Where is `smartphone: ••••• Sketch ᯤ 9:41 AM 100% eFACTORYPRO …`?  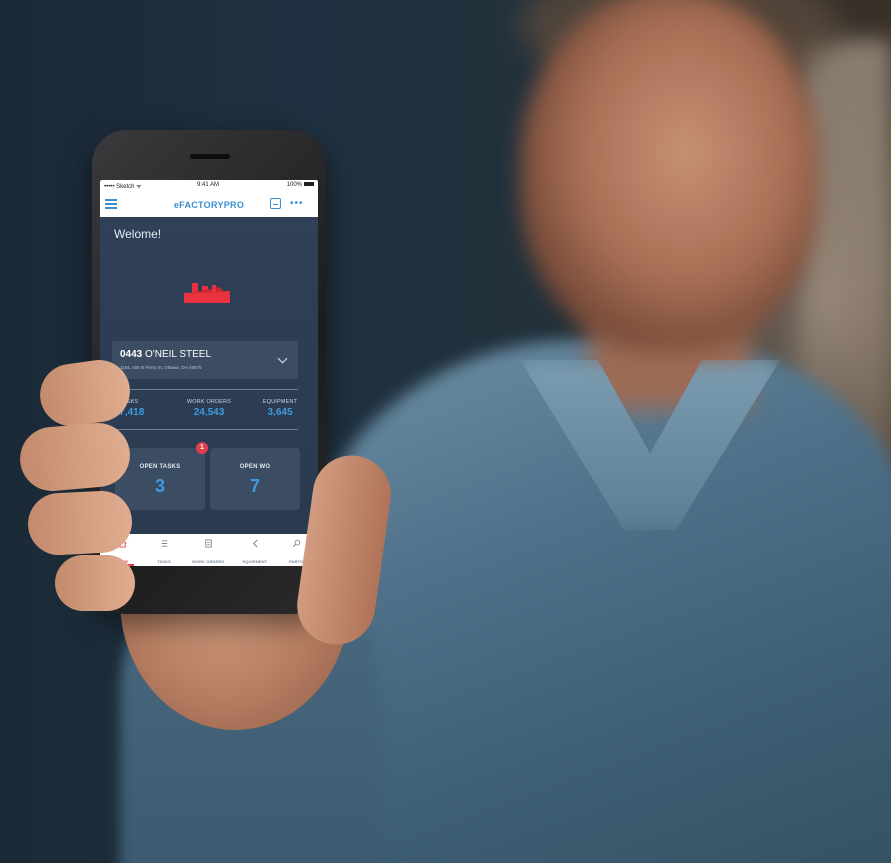 smartphone: ••••• Sketch ᯤ 9:41 AM 100% eFACTORYPRO … is located at coordinates (209, 372).